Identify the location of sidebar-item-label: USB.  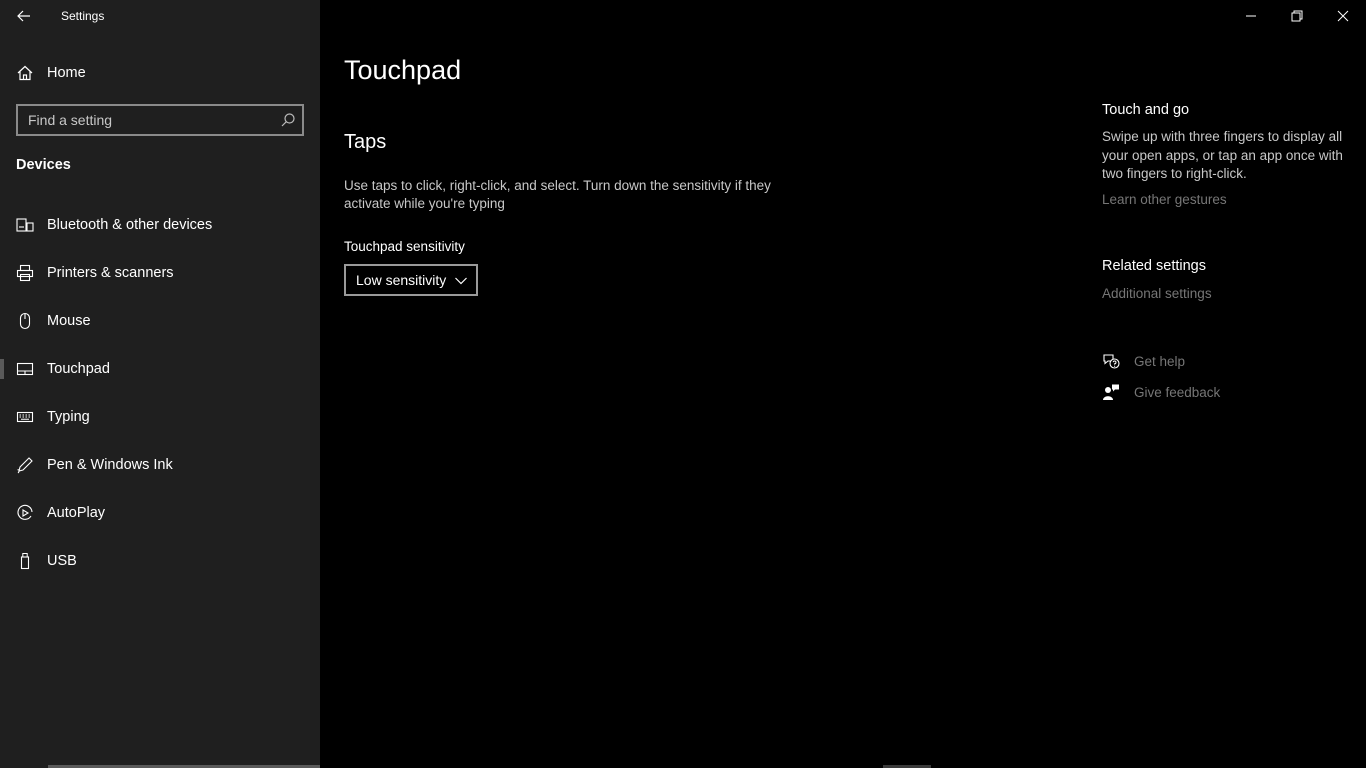
(62, 561).